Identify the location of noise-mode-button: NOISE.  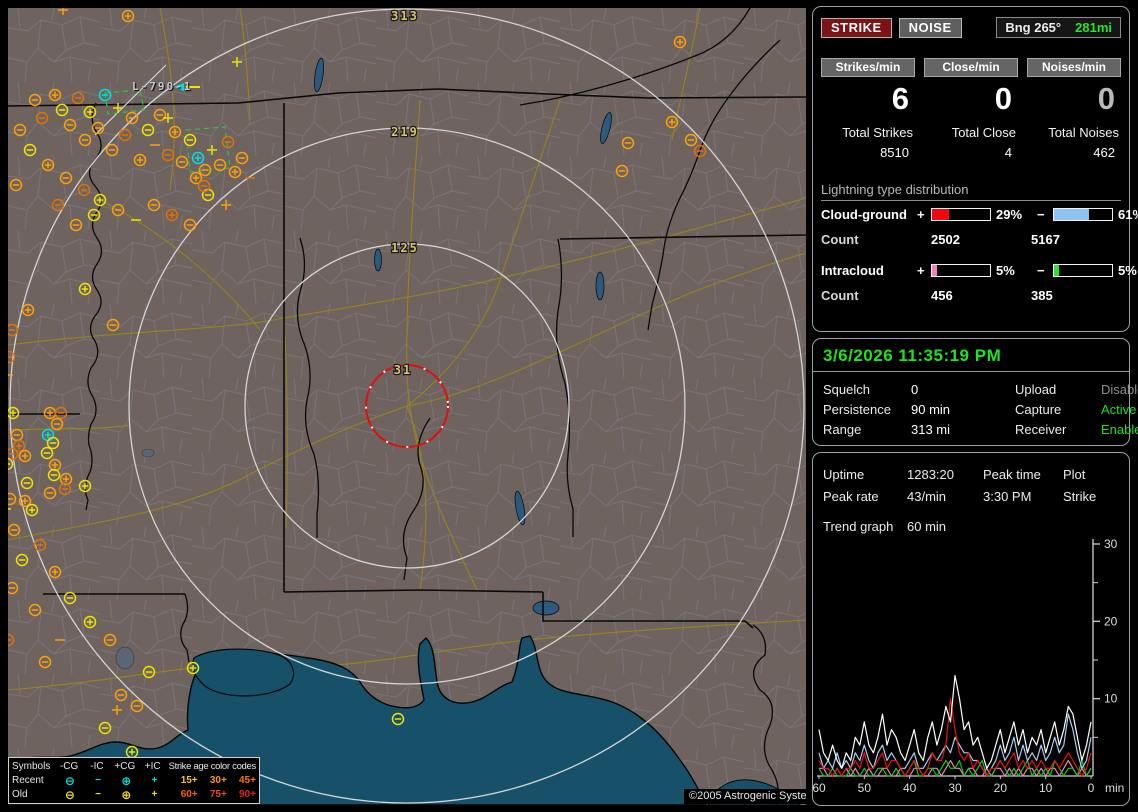
(930, 27).